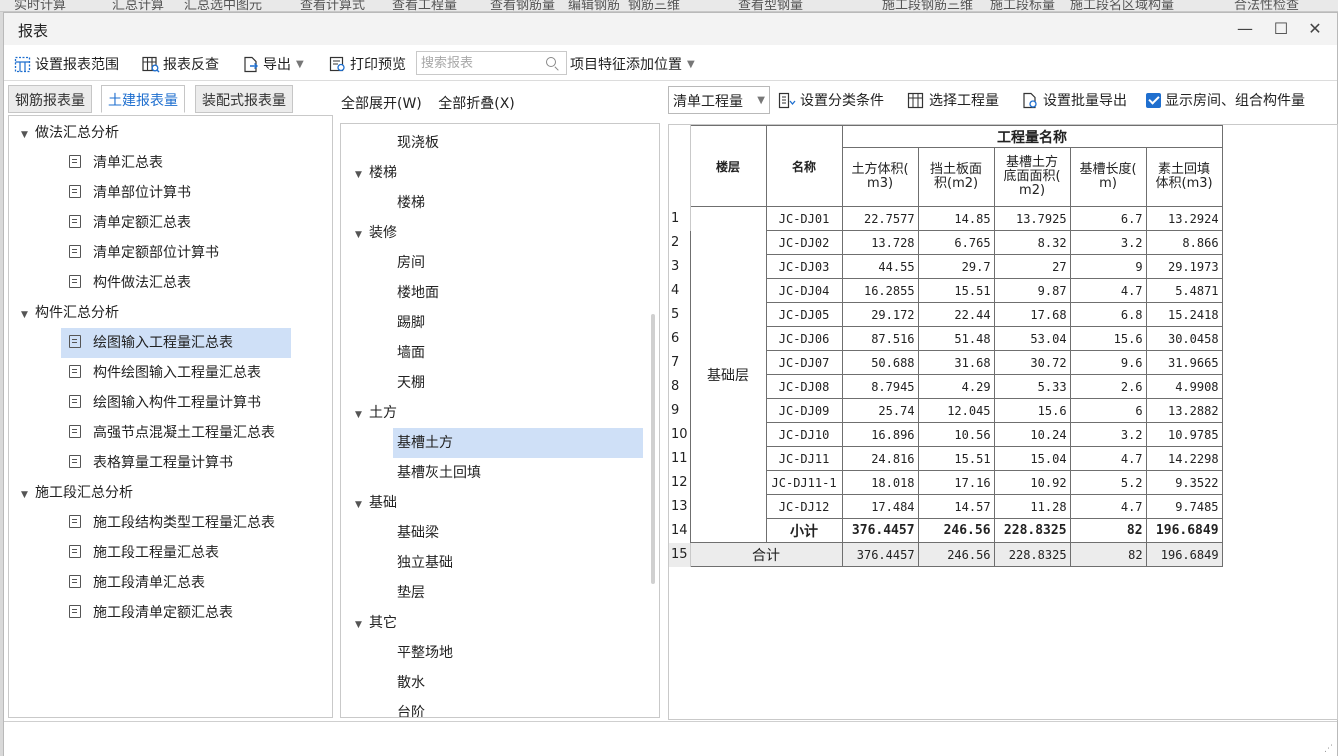  Describe the element at coordinates (381, 104) in the screenshot. I see `expand-all-button: 全部展开(W)` at that location.